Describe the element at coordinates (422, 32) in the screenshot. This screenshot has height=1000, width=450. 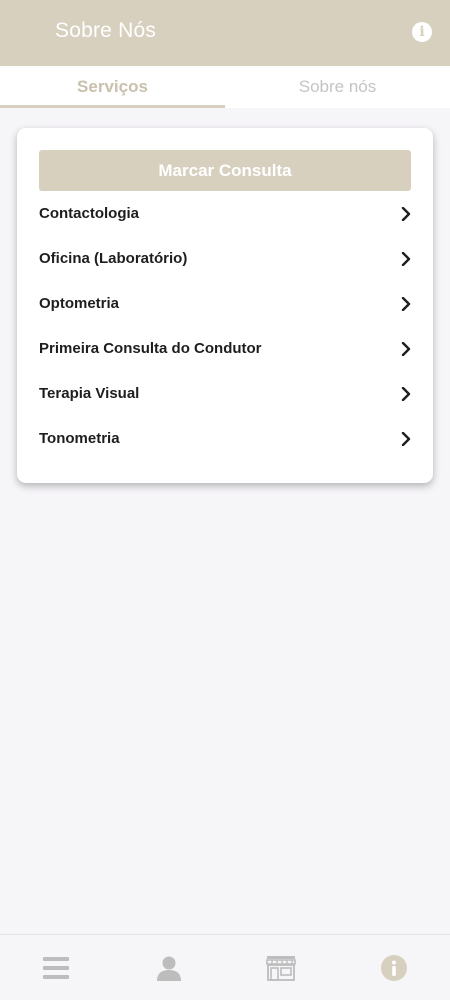
I see `info-icon: i` at that location.